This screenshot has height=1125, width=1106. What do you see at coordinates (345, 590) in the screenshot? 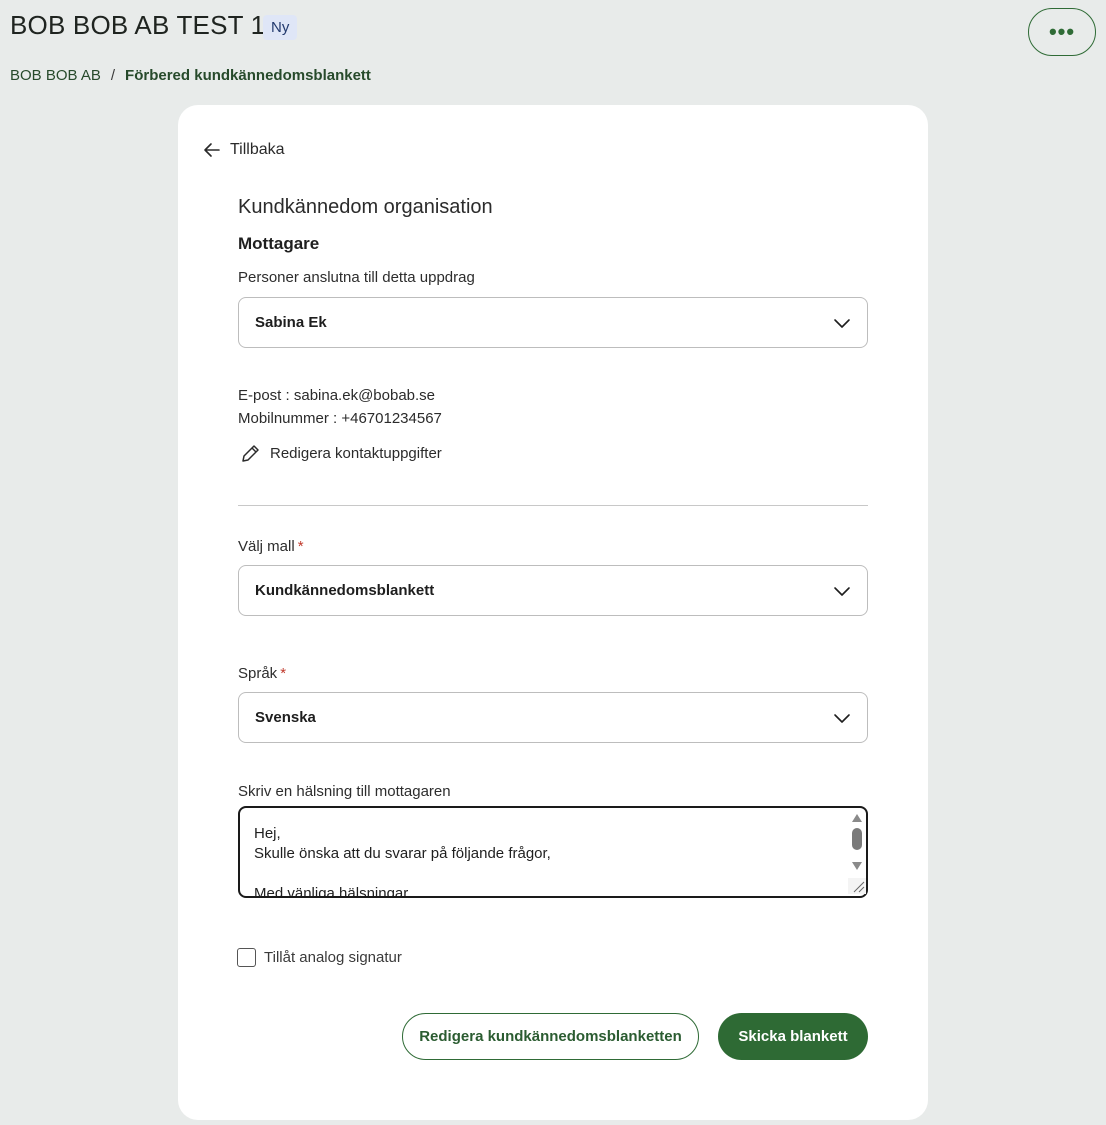
I see `template-select-value: Kundkännedomsblankett` at bounding box center [345, 590].